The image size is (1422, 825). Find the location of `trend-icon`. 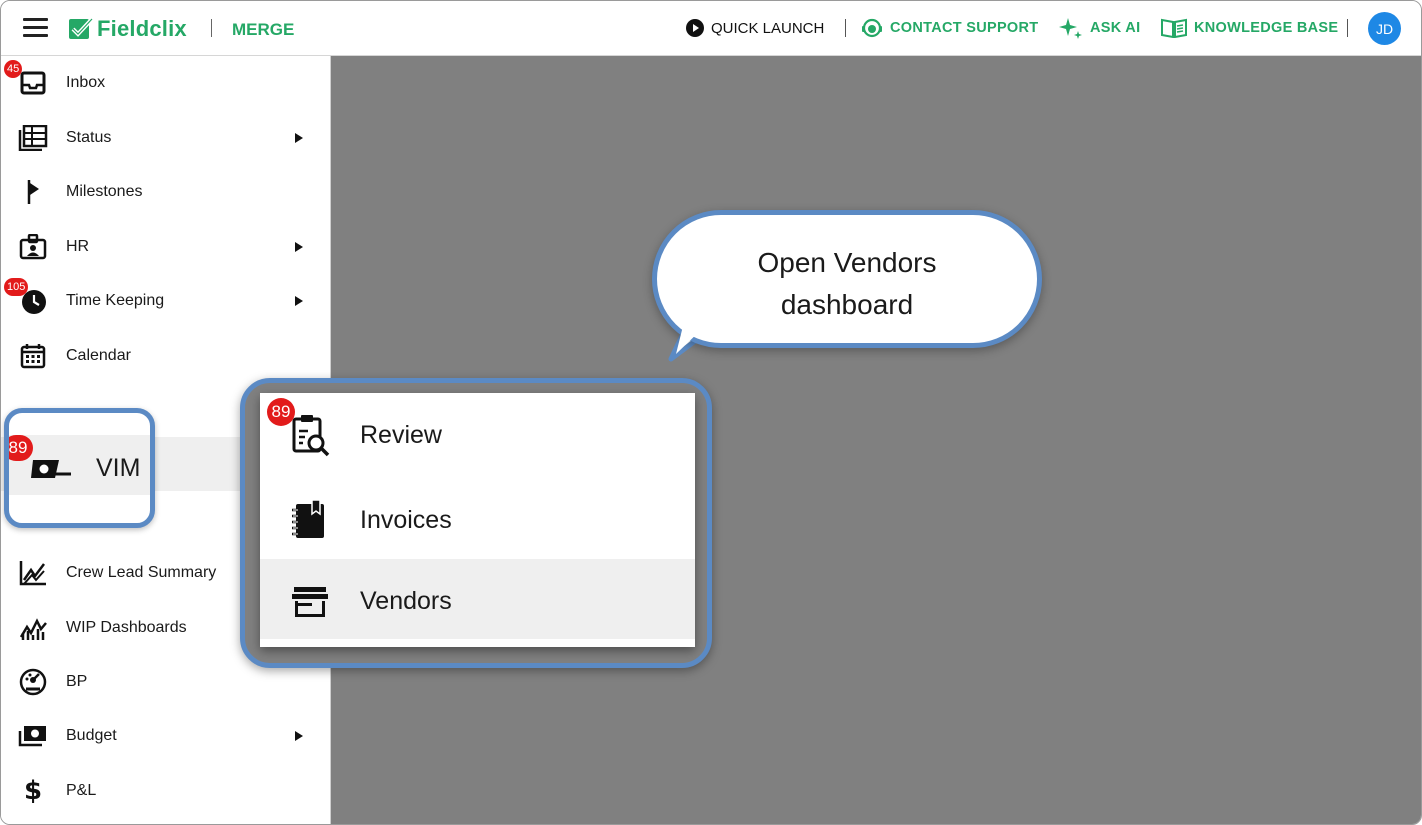

trend-icon is located at coordinates (33, 628).